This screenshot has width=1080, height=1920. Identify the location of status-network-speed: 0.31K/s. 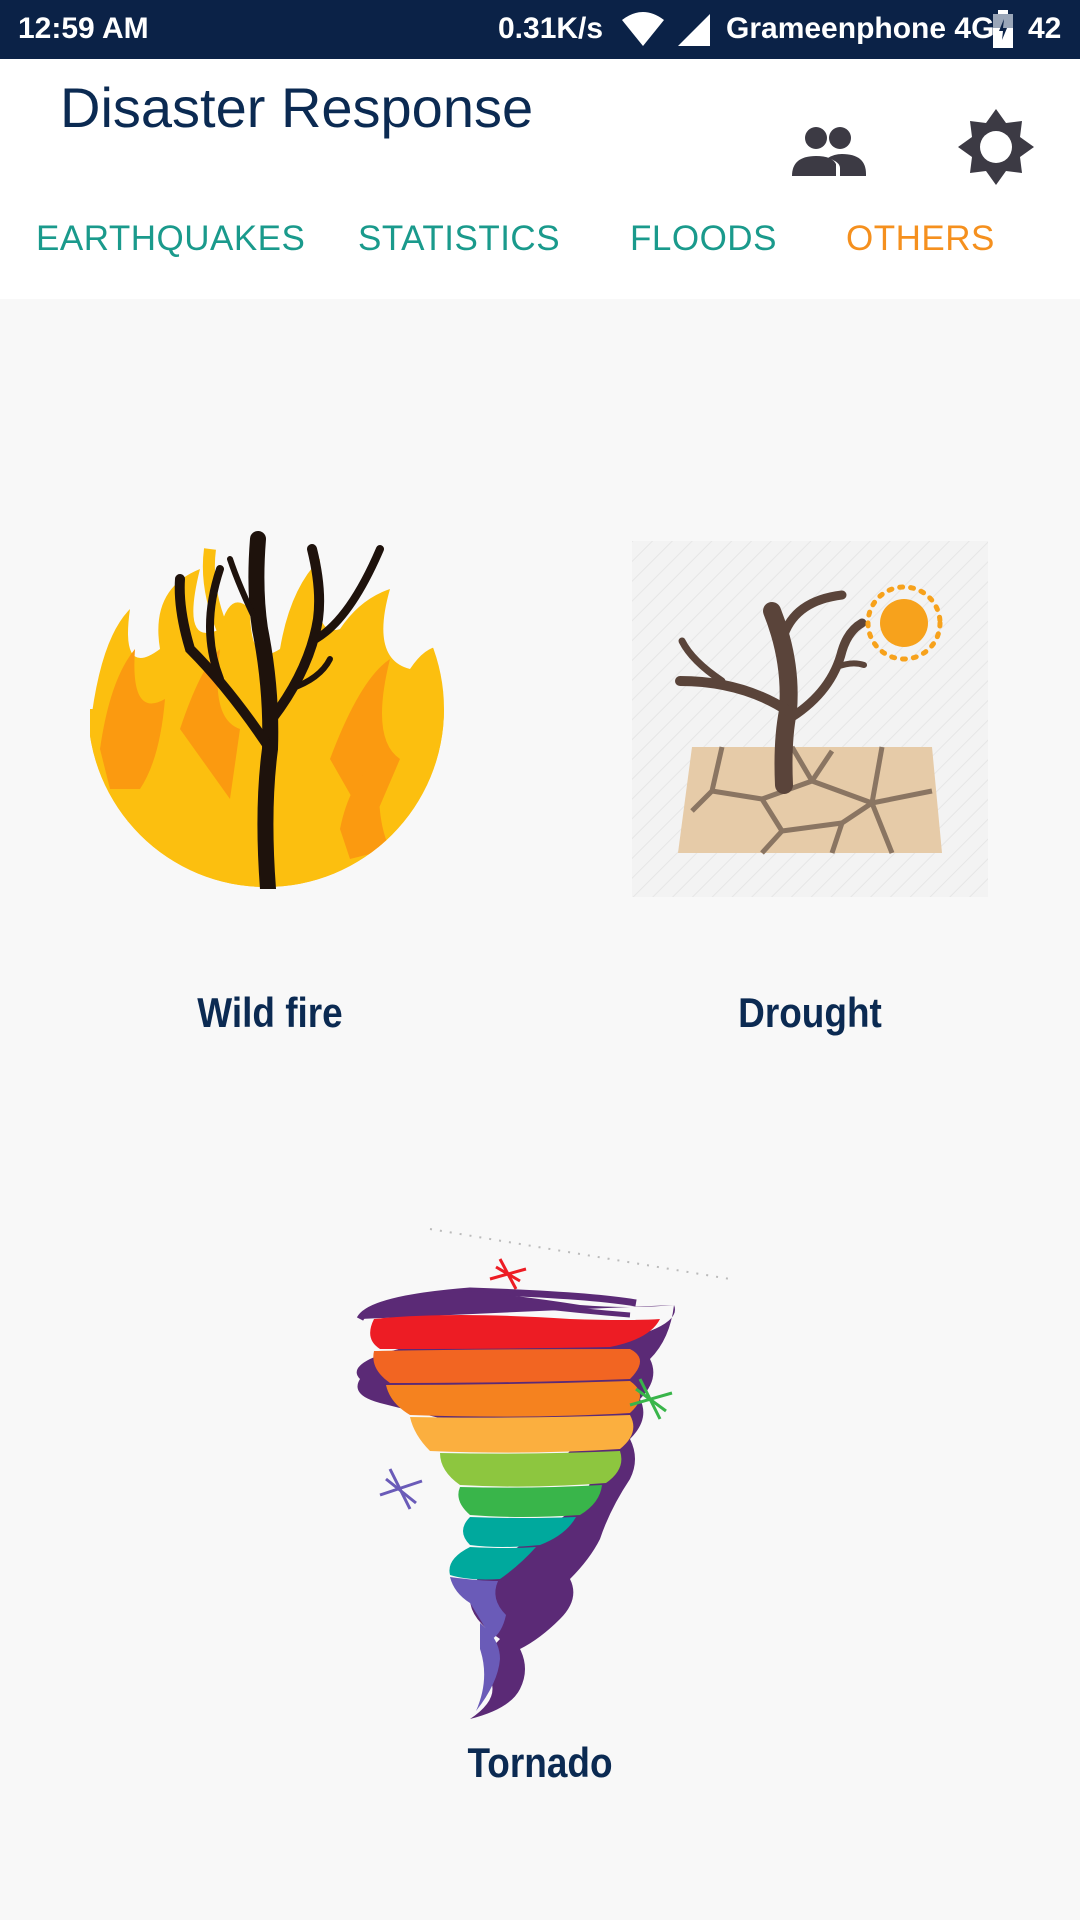
(551, 28).